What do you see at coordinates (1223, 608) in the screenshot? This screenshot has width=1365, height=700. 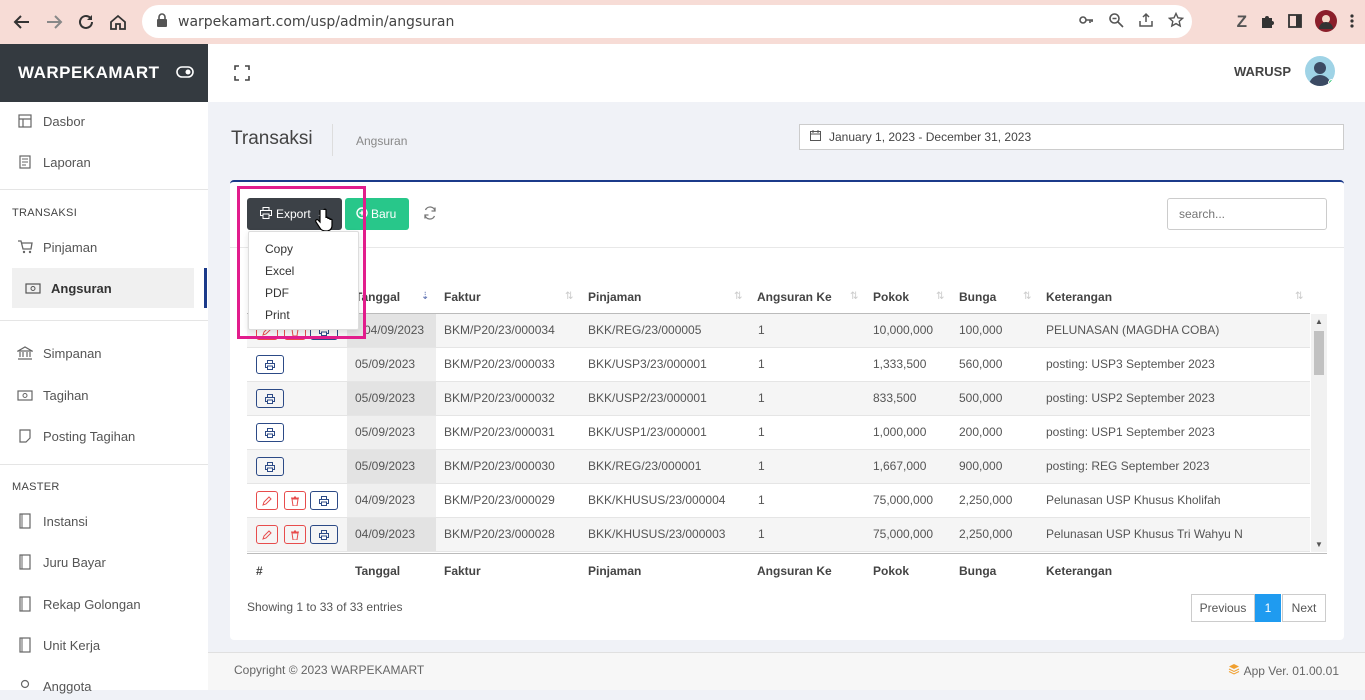 I see `previous-page-button: Previous` at bounding box center [1223, 608].